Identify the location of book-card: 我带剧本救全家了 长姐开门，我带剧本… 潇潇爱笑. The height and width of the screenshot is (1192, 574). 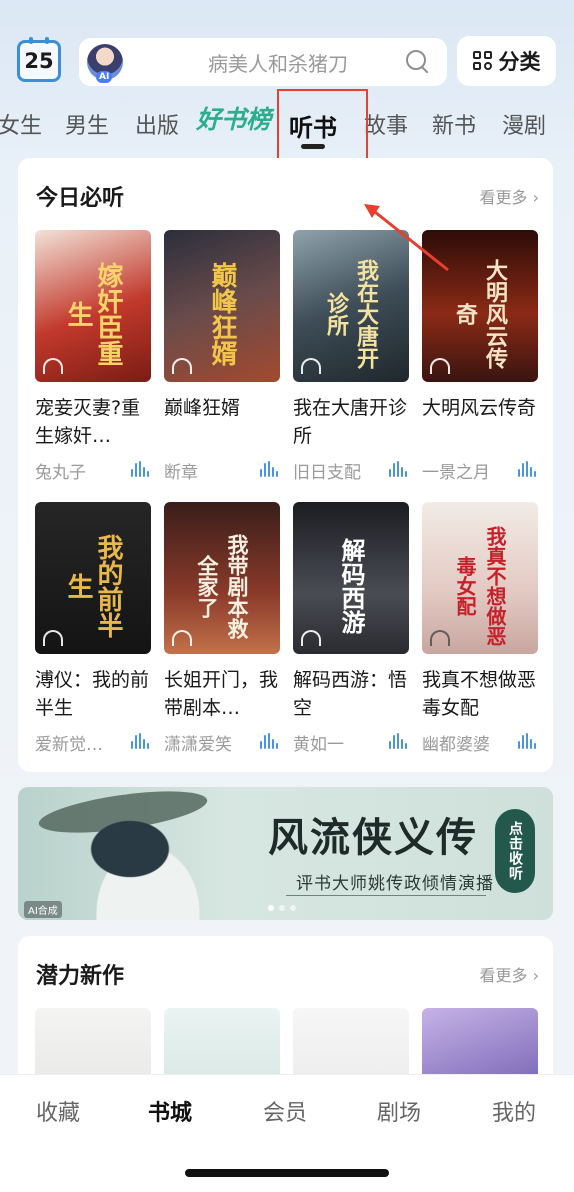
(222, 628).